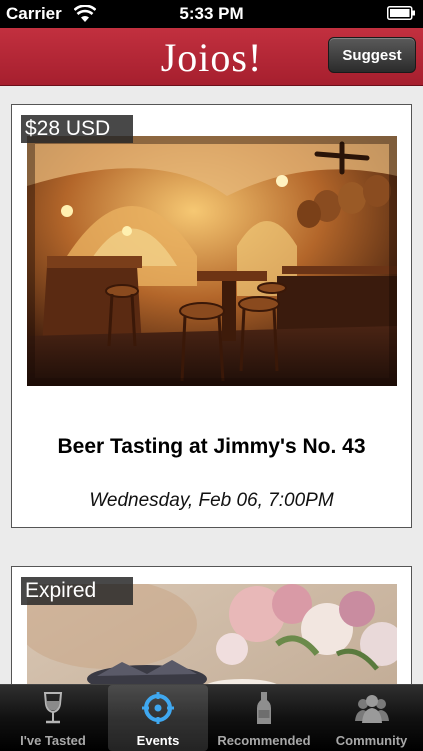 The image size is (423, 751). I want to click on tab-label: Community, so click(371, 740).